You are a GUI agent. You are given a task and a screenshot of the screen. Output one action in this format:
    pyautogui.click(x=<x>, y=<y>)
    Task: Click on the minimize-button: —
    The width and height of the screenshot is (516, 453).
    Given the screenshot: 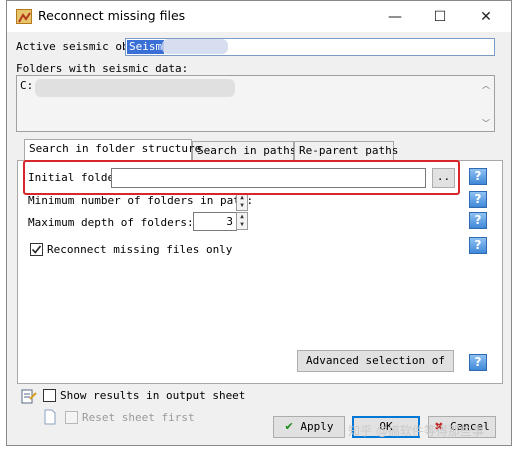 What is the action you would take?
    pyautogui.click(x=395, y=16)
    